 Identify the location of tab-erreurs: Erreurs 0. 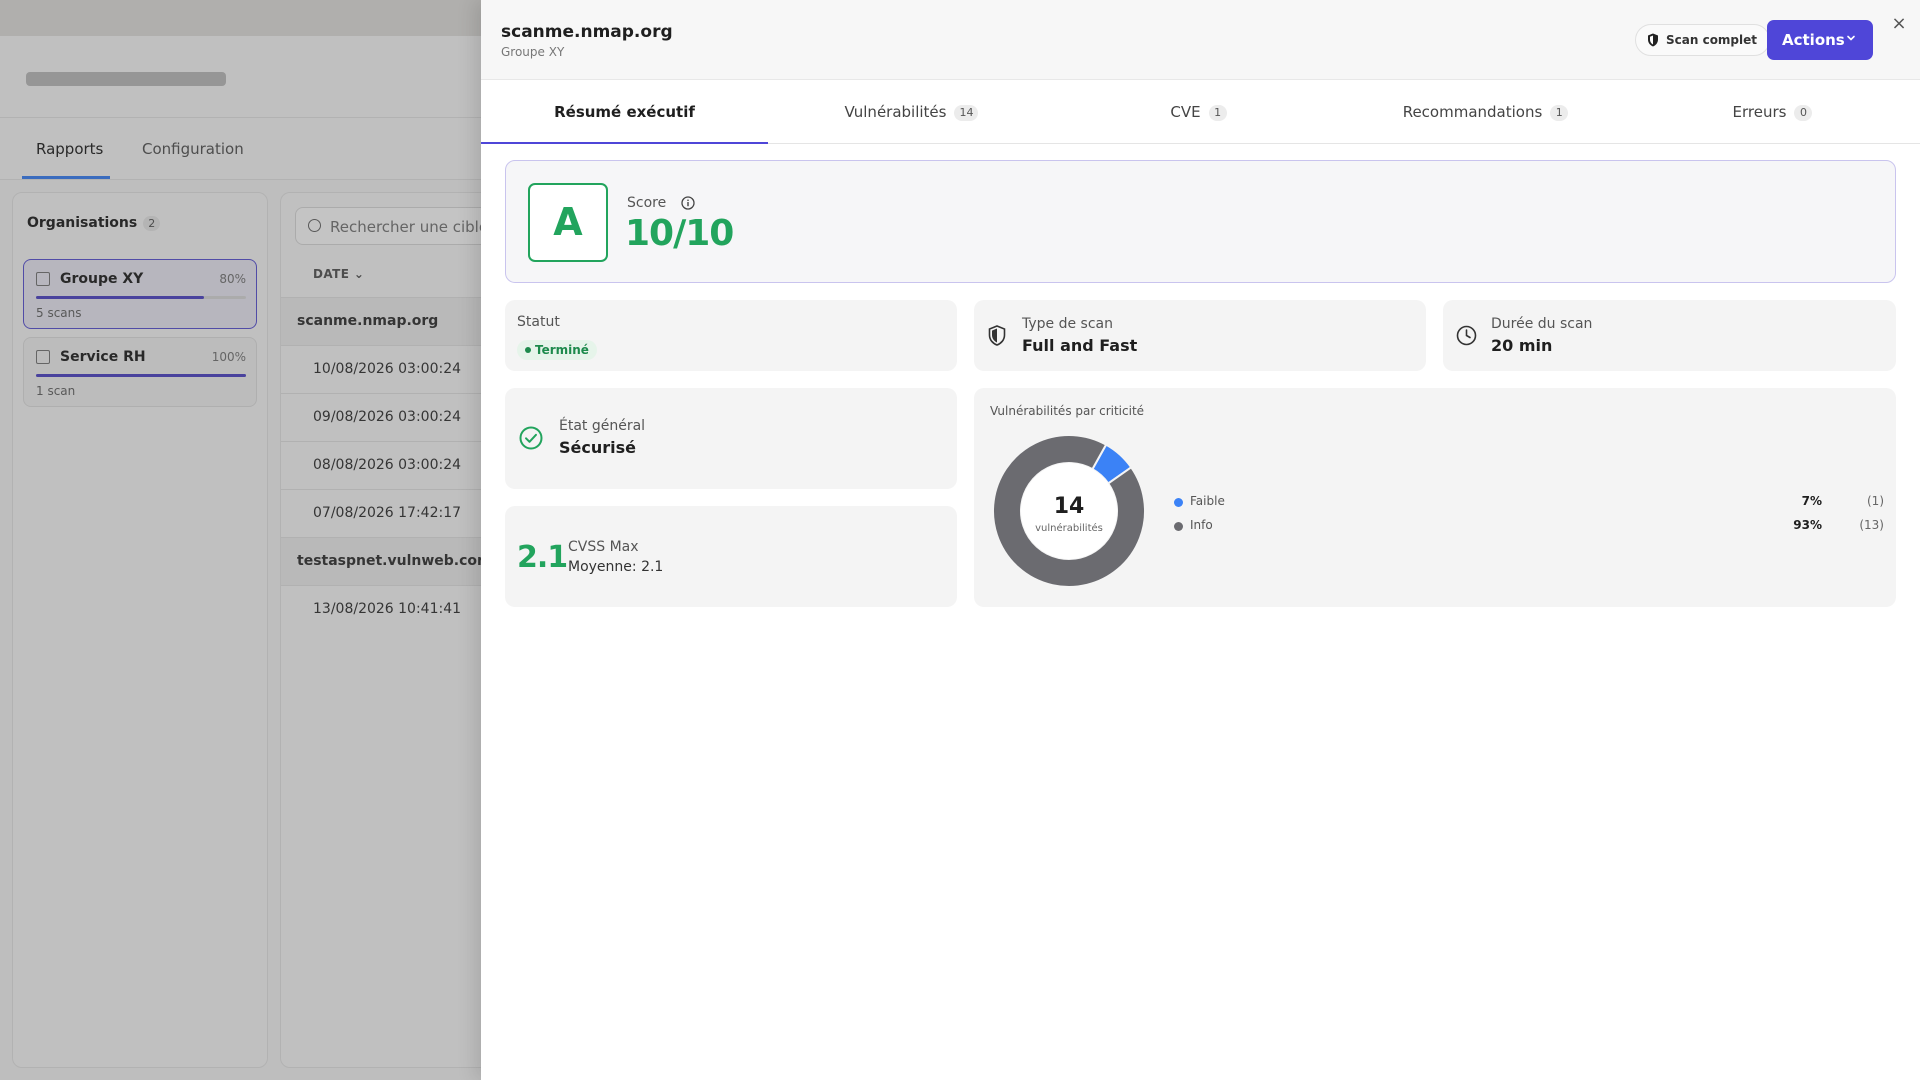
(1772, 112).